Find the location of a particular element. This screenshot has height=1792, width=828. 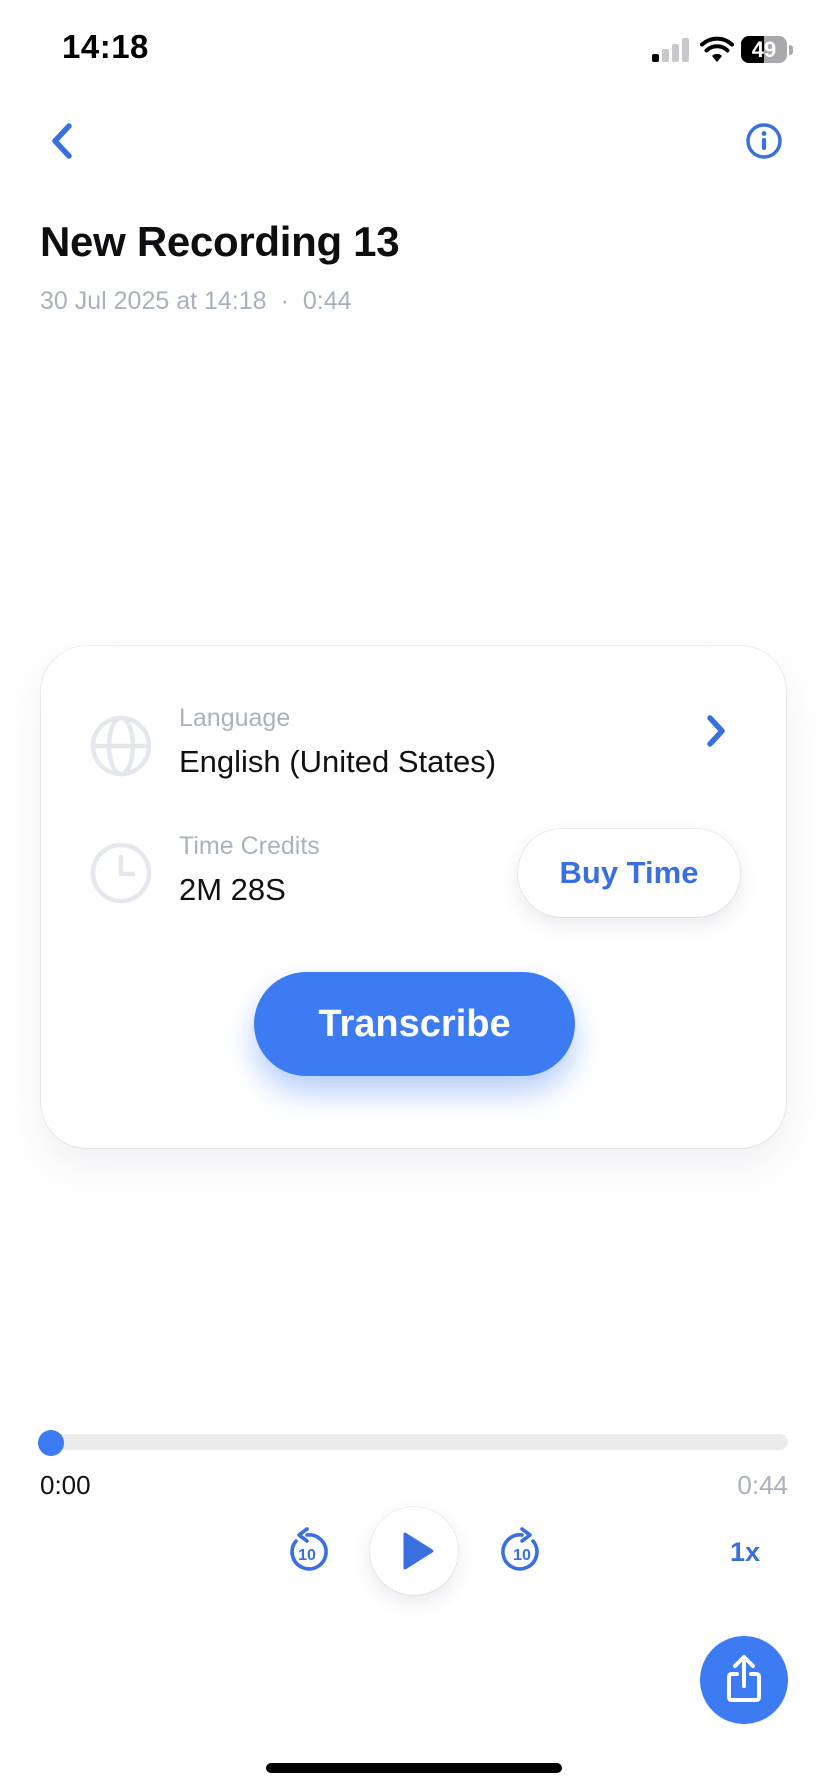

playback-scrubber-handle is located at coordinates (51, 1443).